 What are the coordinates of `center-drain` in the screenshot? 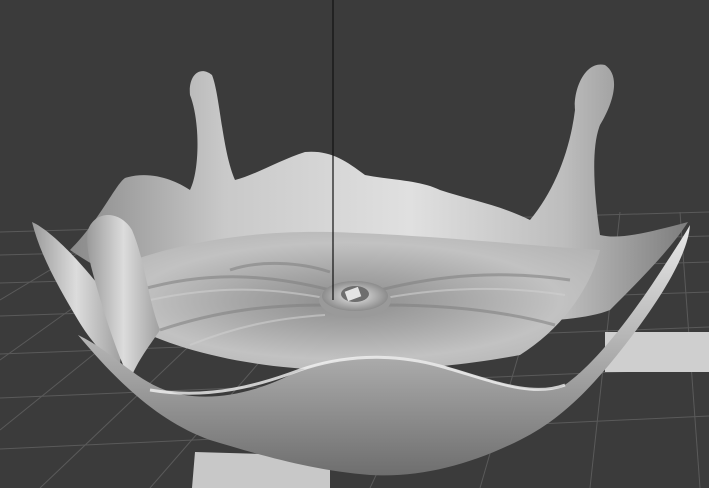 It's located at (355, 299).